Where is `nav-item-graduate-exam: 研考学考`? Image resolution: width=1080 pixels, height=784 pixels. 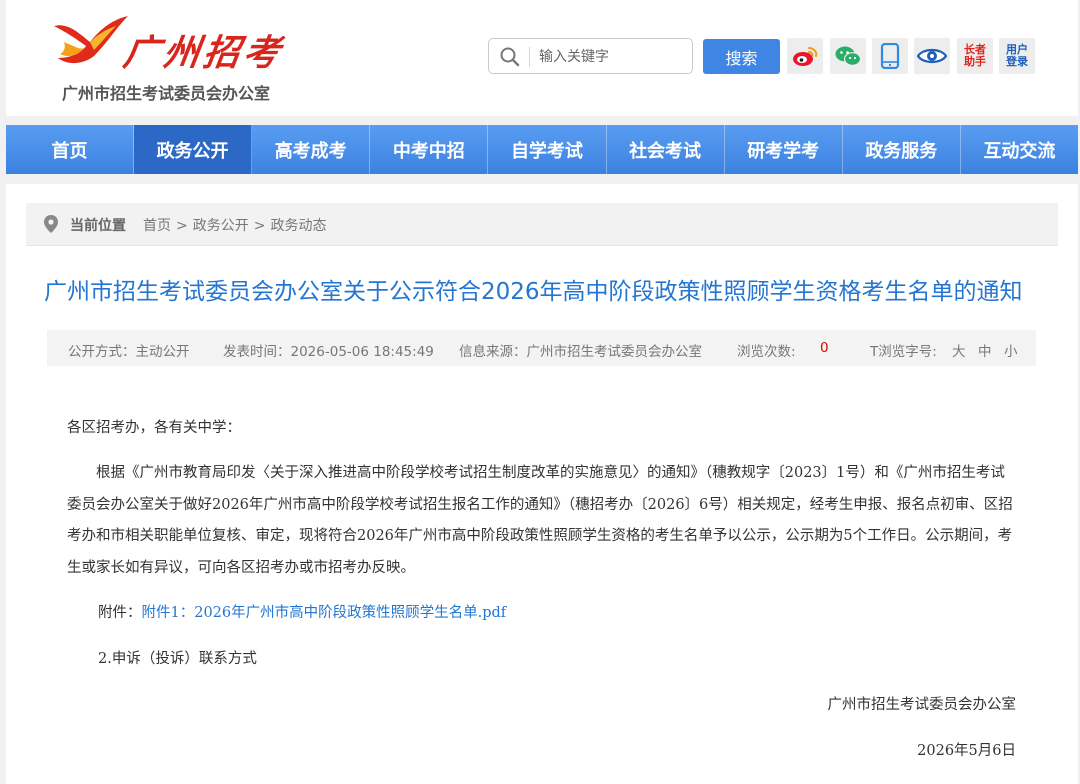 nav-item-graduate-exam: 研考学考 is located at coordinates (784, 149).